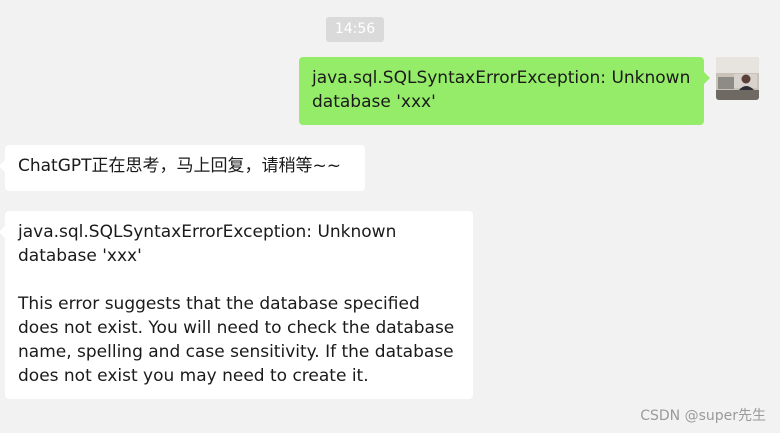  I want to click on user-avatar, so click(737, 78).